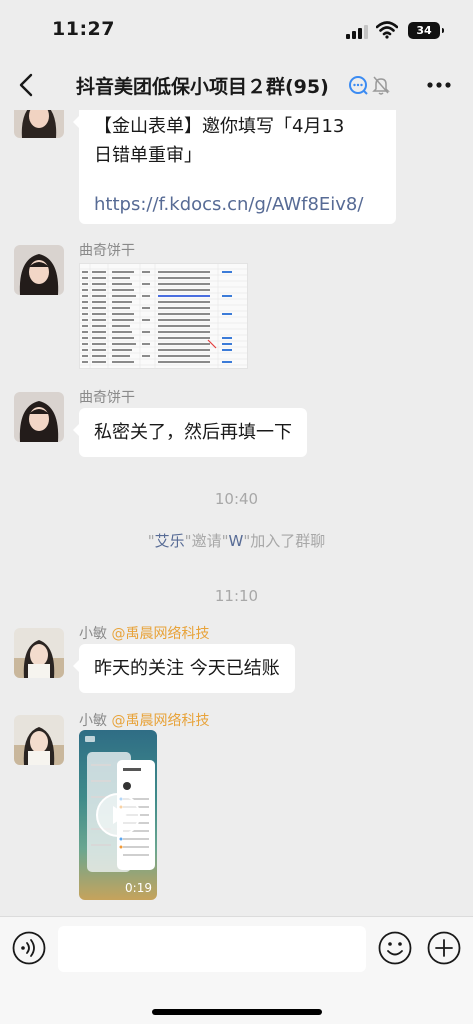  I want to click on video-duration: 0:19, so click(138, 888).